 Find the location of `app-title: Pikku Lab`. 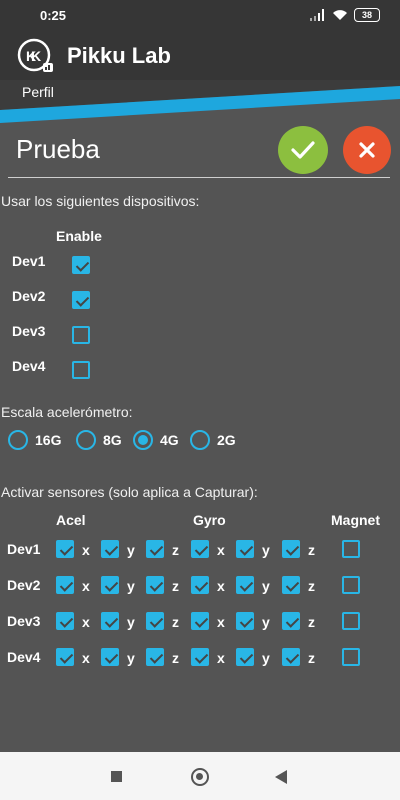

app-title: Pikku Lab is located at coordinates (119, 55).